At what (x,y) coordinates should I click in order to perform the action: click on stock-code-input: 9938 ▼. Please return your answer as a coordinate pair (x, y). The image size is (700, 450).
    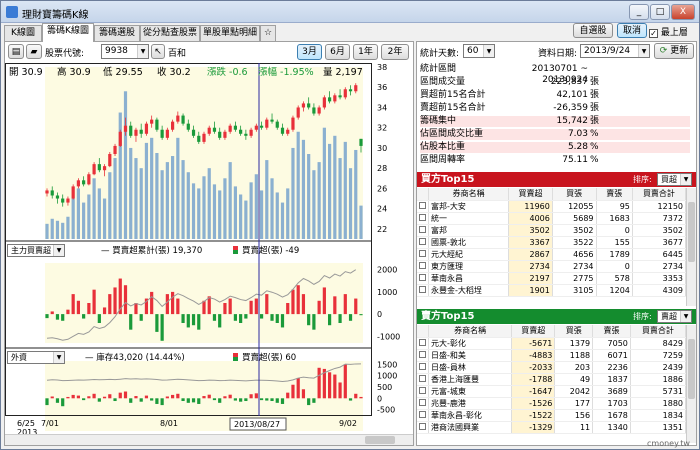
    Looking at the image, I should click on (125, 51).